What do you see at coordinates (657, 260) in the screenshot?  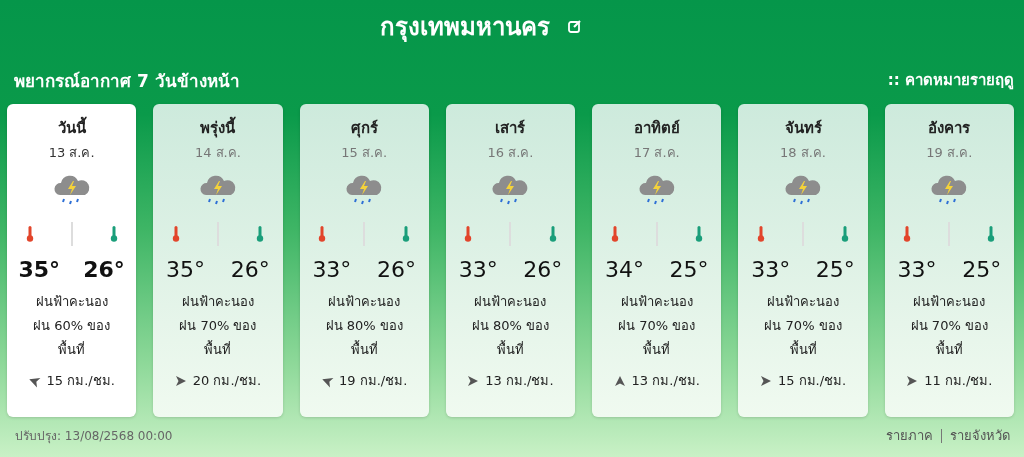 I see `day-card: อาทิตย์ 17 ส.ค. 34° 25° ฝนฟ้าคะนอง ฝน 70% ของ พื้นที่ 13 กม./ชม.` at bounding box center [657, 260].